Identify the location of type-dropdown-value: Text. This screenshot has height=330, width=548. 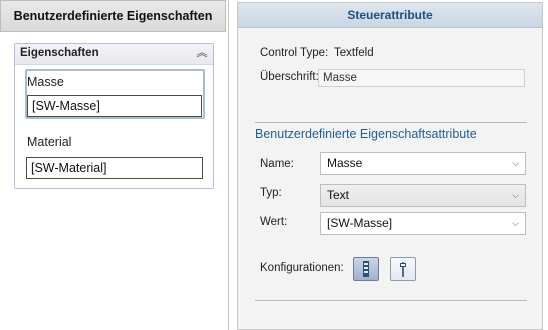
(338, 195).